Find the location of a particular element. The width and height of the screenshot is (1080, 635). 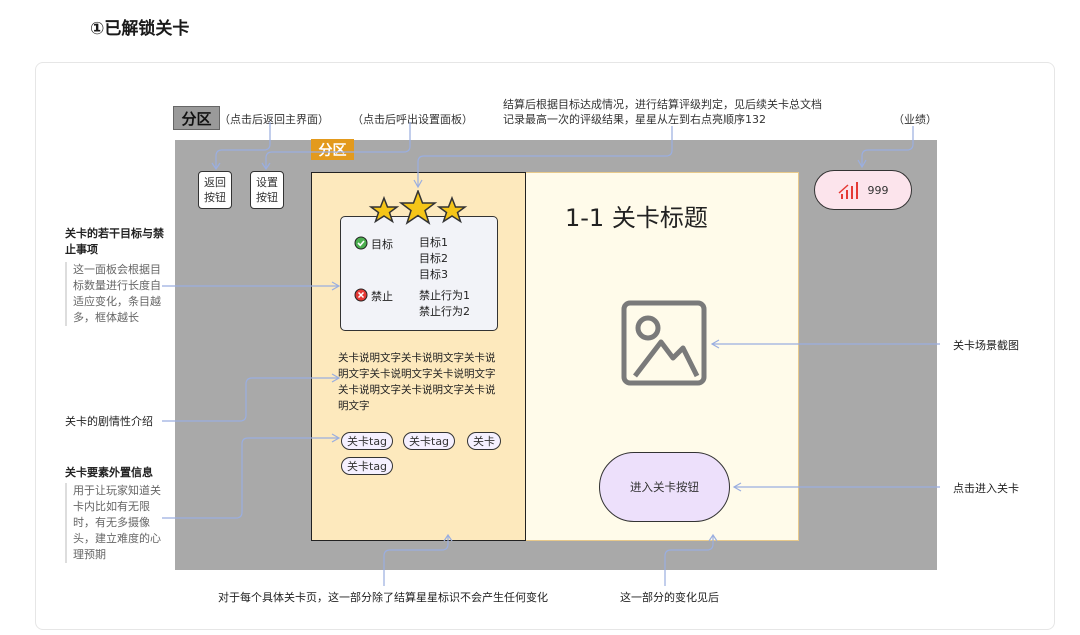

connector-bottom-left is located at coordinates (416, 561).